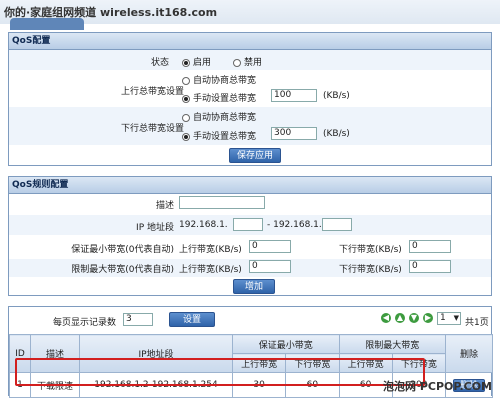 The width and height of the screenshot is (500, 400). What do you see at coordinates (456, 318) in the screenshot?
I see `chevron-down-icon: ▼` at bounding box center [456, 318].